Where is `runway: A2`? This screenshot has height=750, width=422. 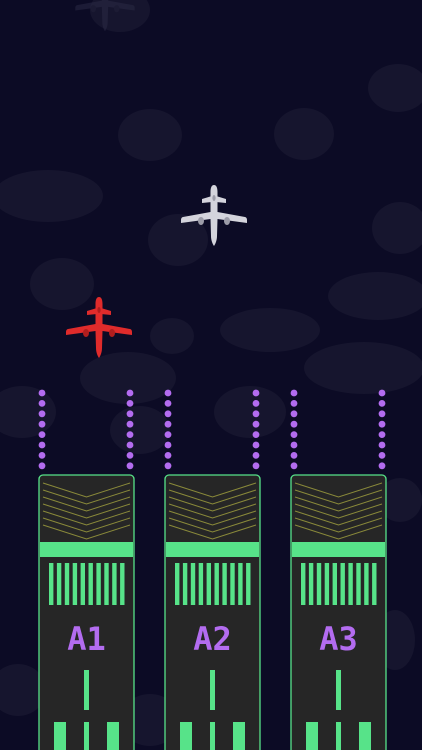 runway: A2 is located at coordinates (212, 569).